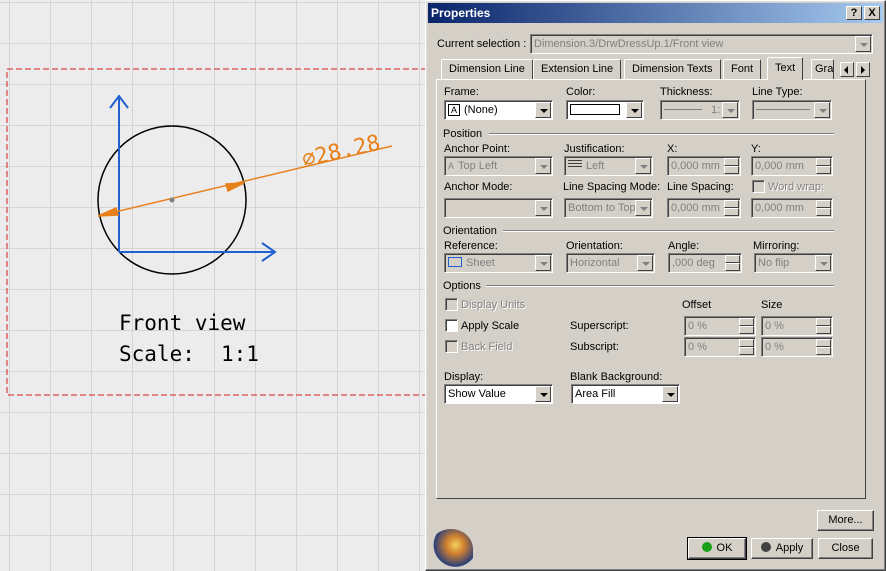 This screenshot has width=886, height=571. I want to click on orientation-value: Horizontal, so click(595, 263).